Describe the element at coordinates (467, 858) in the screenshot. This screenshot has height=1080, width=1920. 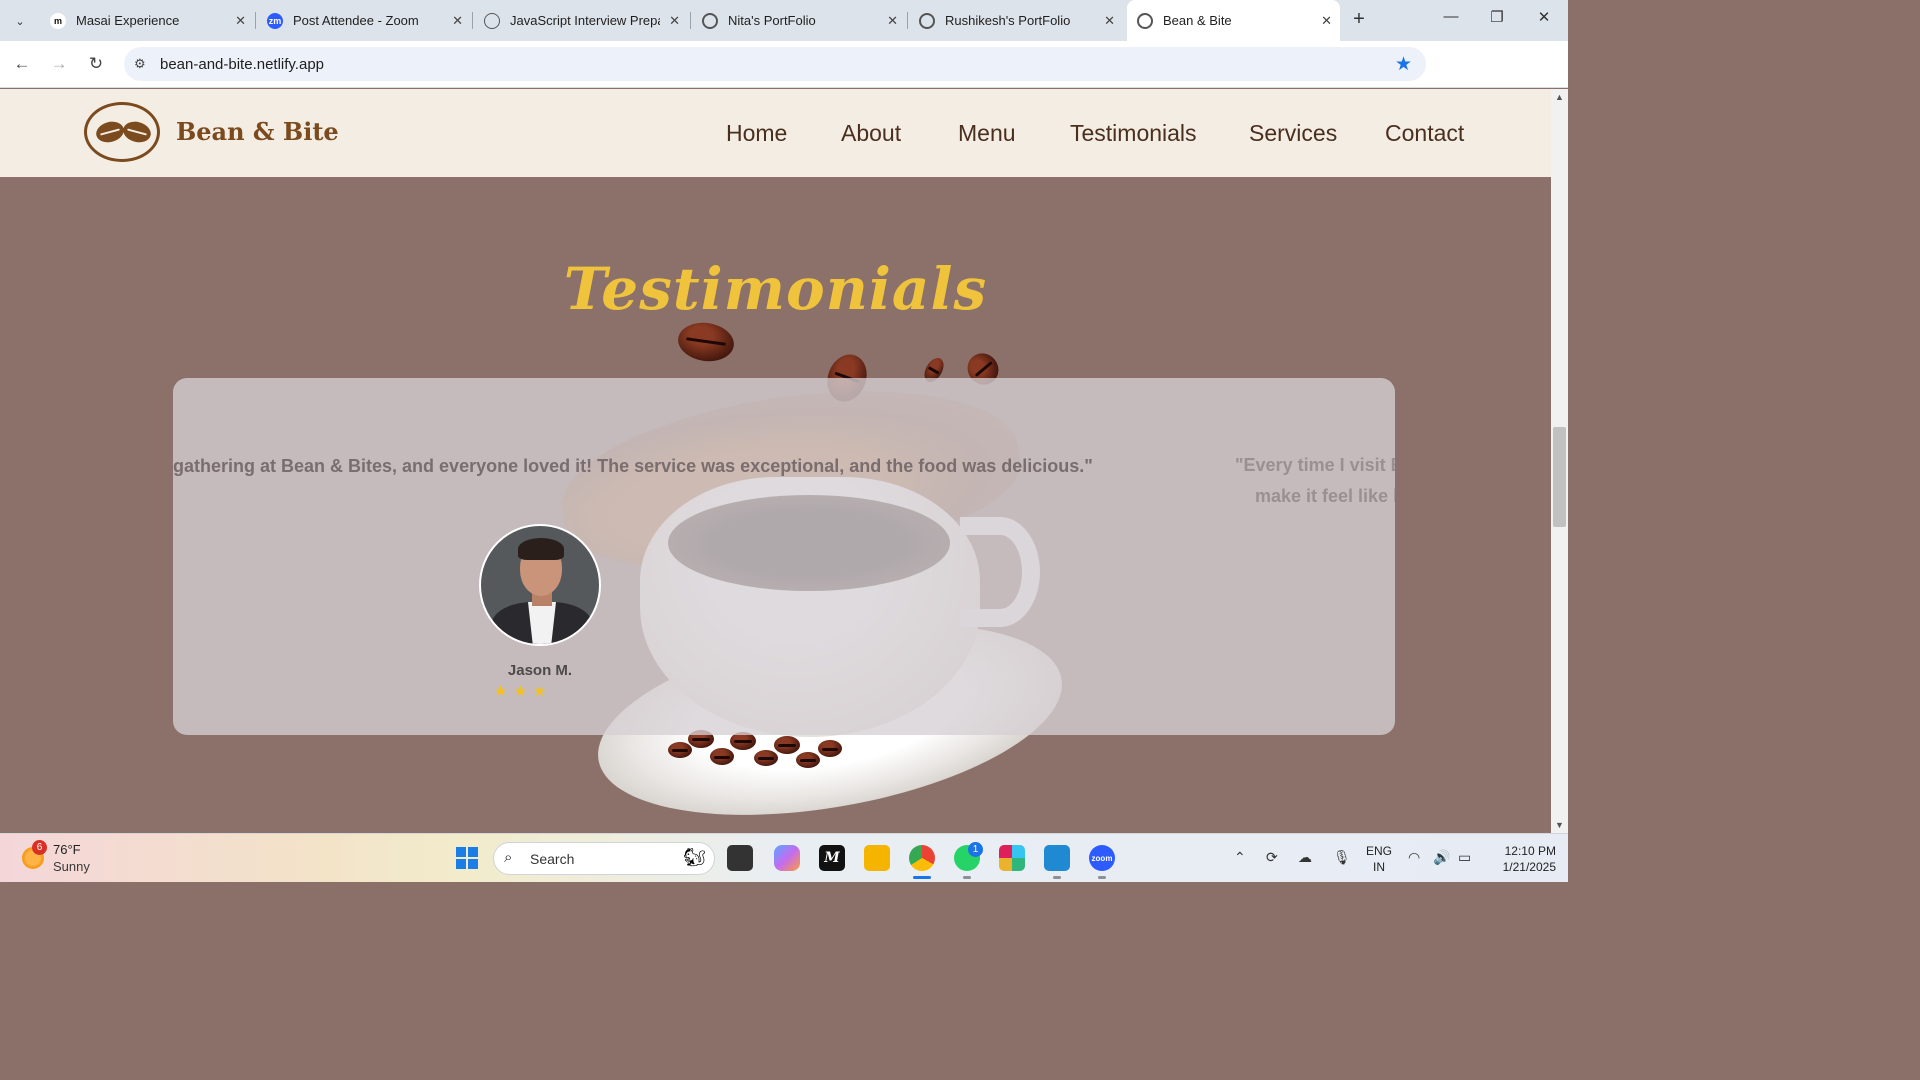
I see `windows-start-icon` at that location.